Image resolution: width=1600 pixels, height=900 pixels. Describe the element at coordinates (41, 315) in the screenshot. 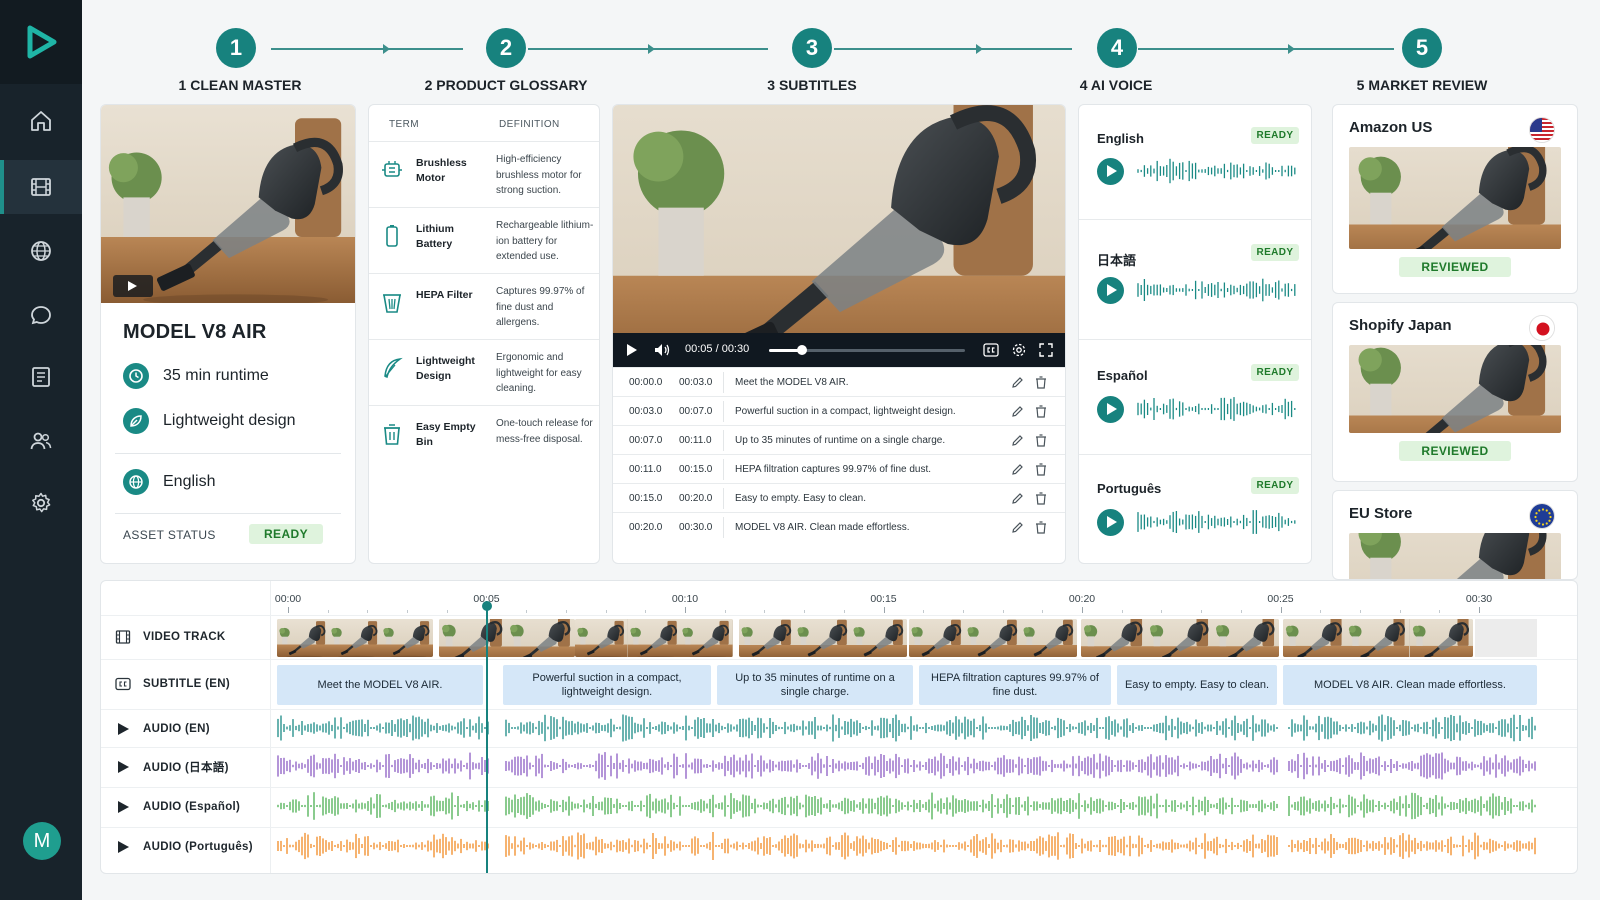

I see `nav-comments` at that location.